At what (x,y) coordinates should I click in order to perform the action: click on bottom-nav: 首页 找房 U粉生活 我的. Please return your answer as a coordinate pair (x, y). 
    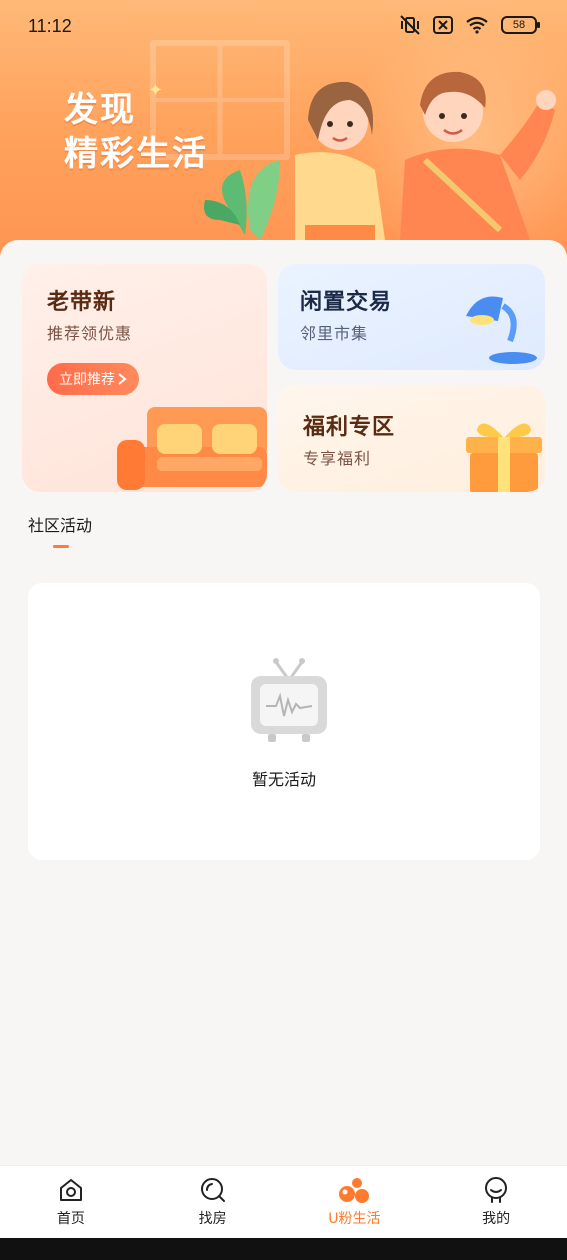
    Looking at the image, I should click on (283, 1201).